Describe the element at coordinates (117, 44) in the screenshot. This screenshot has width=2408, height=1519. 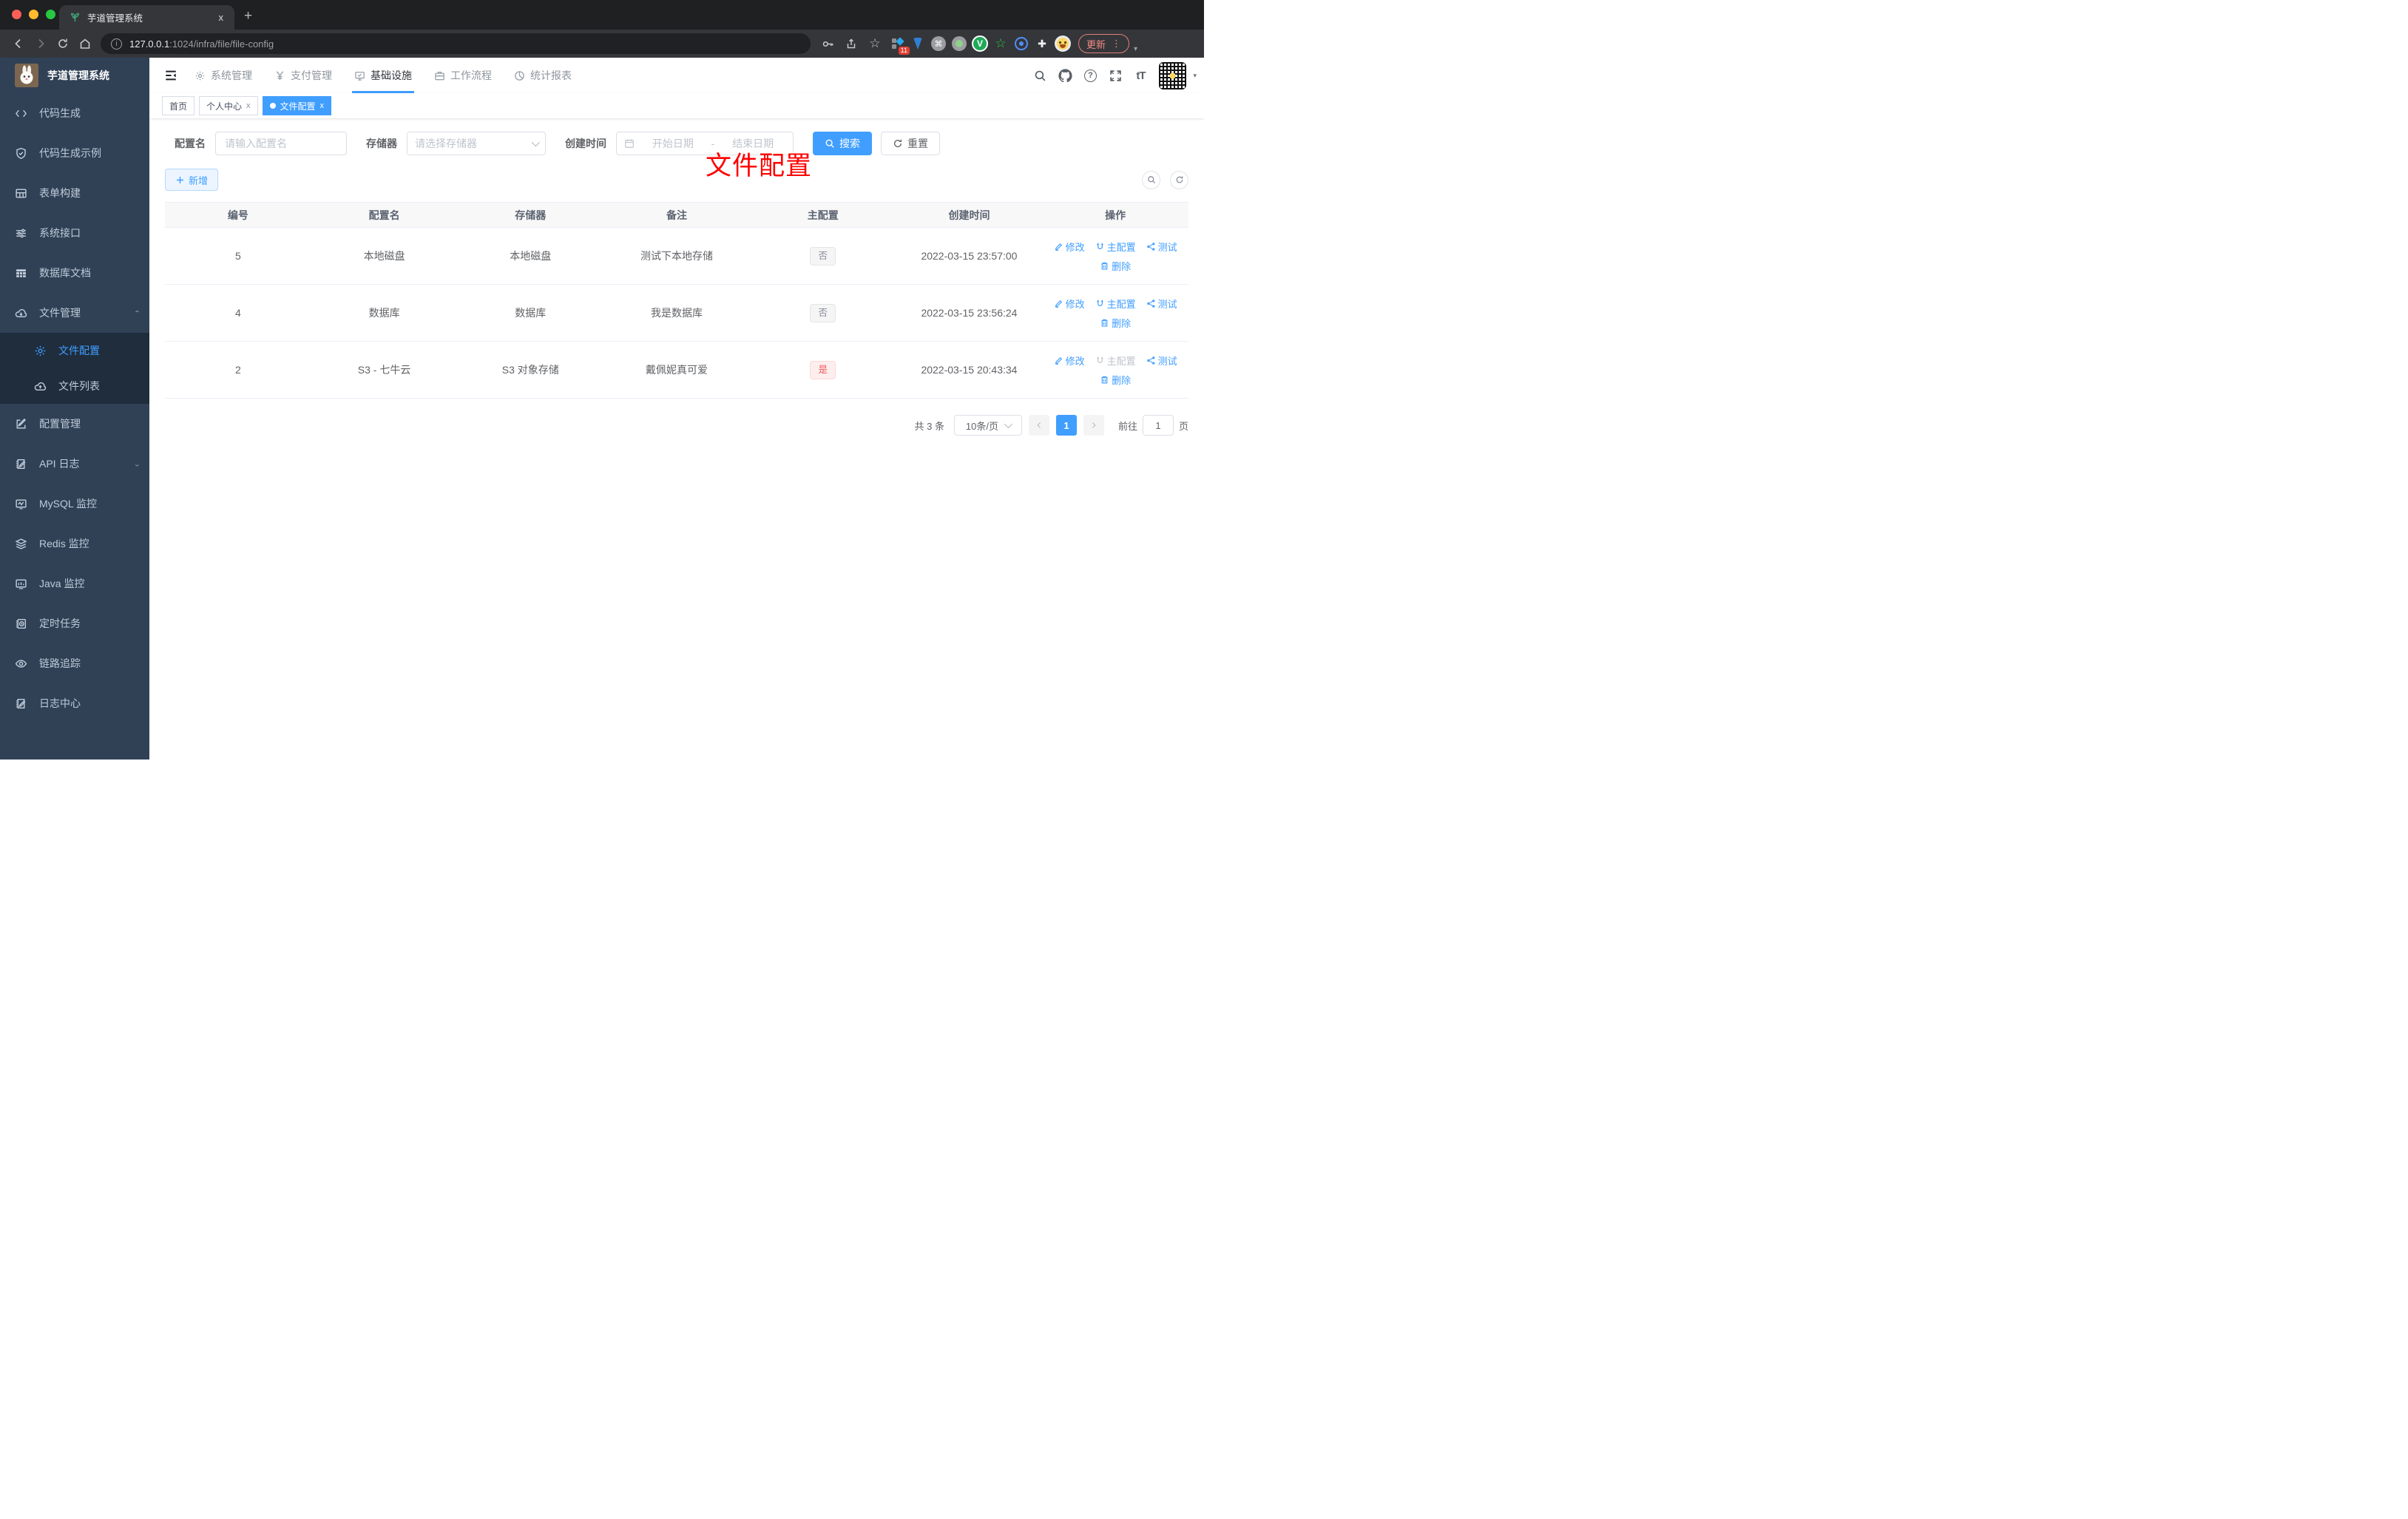
I see `site-info-icon: i` at that location.